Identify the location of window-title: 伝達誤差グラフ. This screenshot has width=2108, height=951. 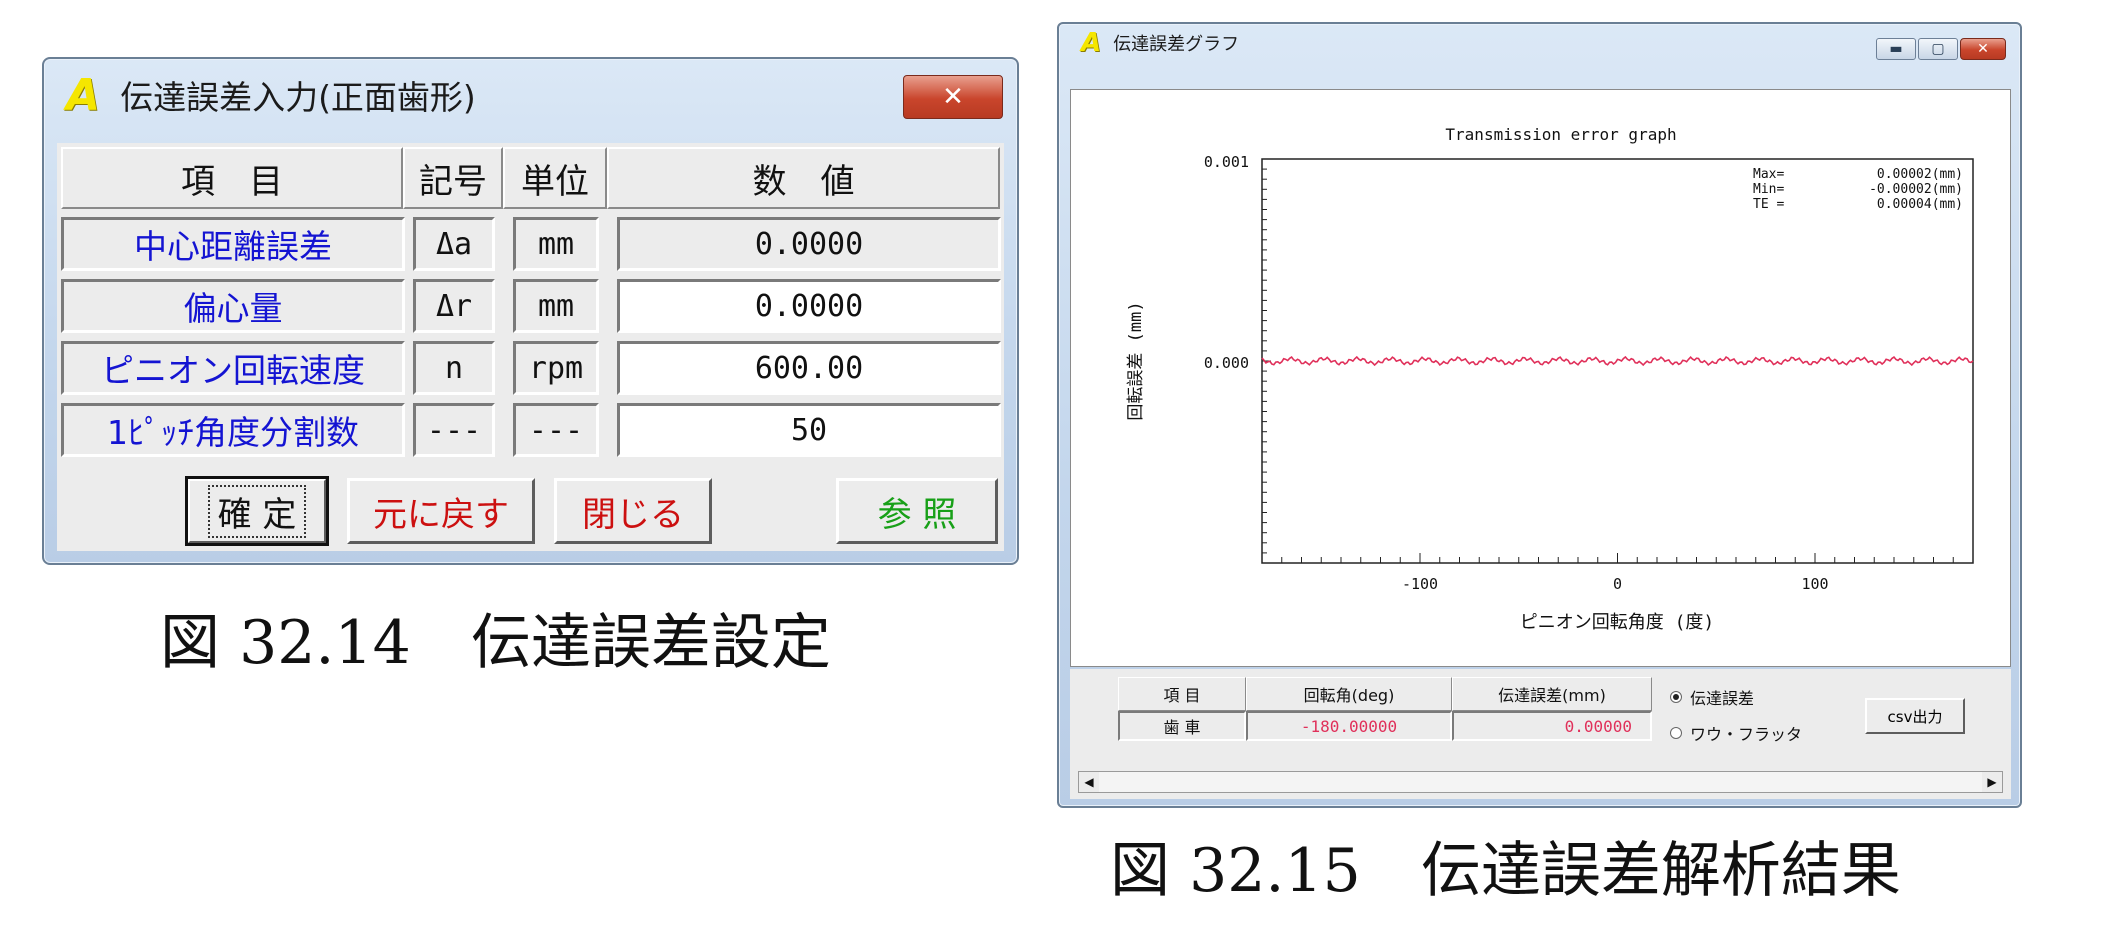
(1176, 44).